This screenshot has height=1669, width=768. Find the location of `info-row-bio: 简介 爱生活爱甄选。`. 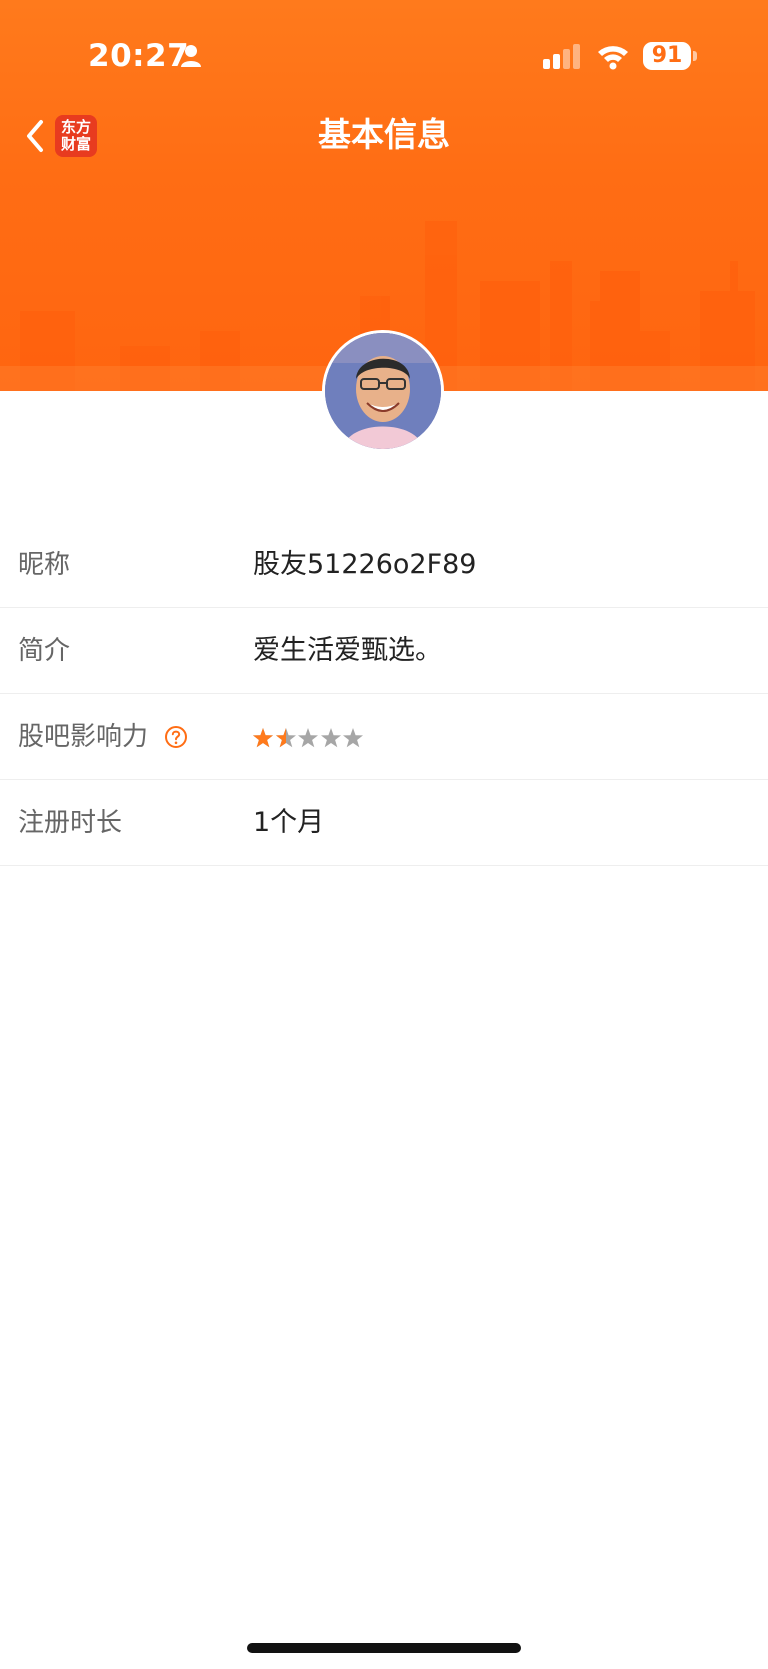

info-row-bio: 简介 爱生活爱甄选。 is located at coordinates (384, 651).